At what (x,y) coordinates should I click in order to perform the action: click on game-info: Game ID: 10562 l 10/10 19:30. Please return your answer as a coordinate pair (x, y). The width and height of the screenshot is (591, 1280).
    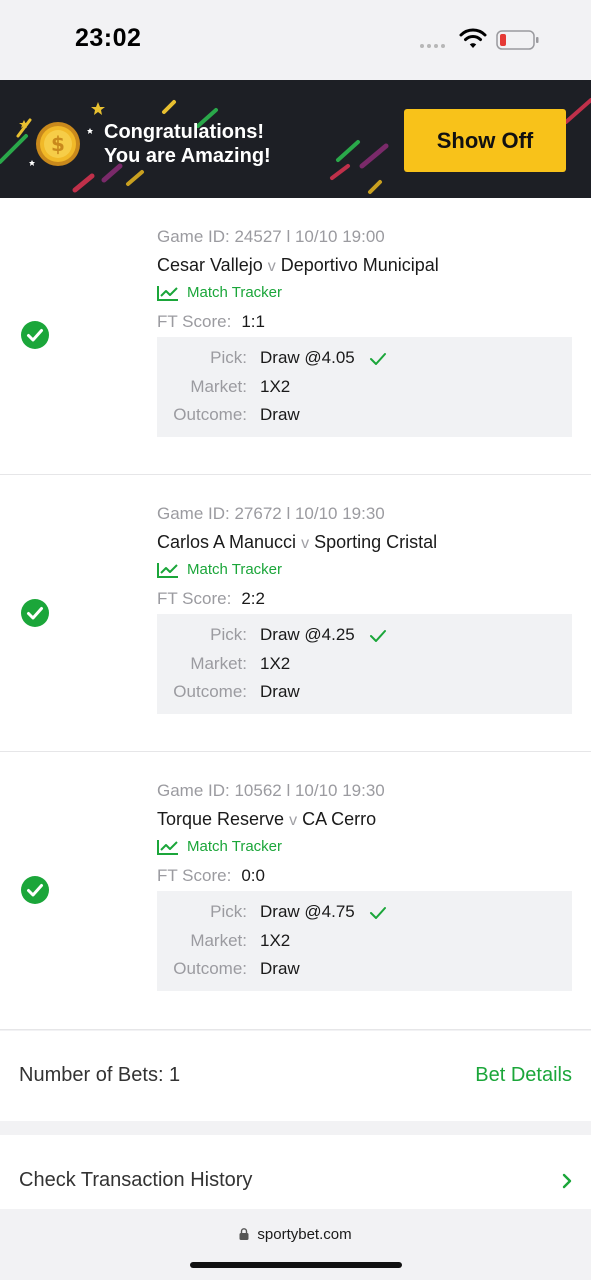
    Looking at the image, I should click on (271, 790).